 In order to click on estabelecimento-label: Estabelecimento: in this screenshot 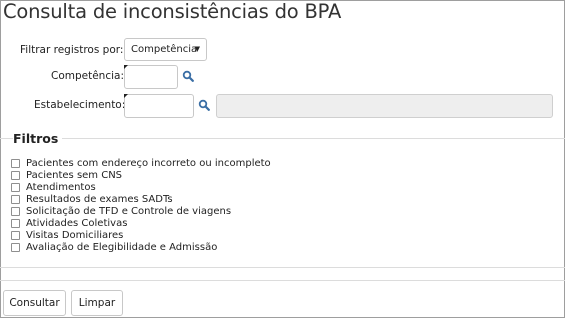, I will do `click(80, 105)`.